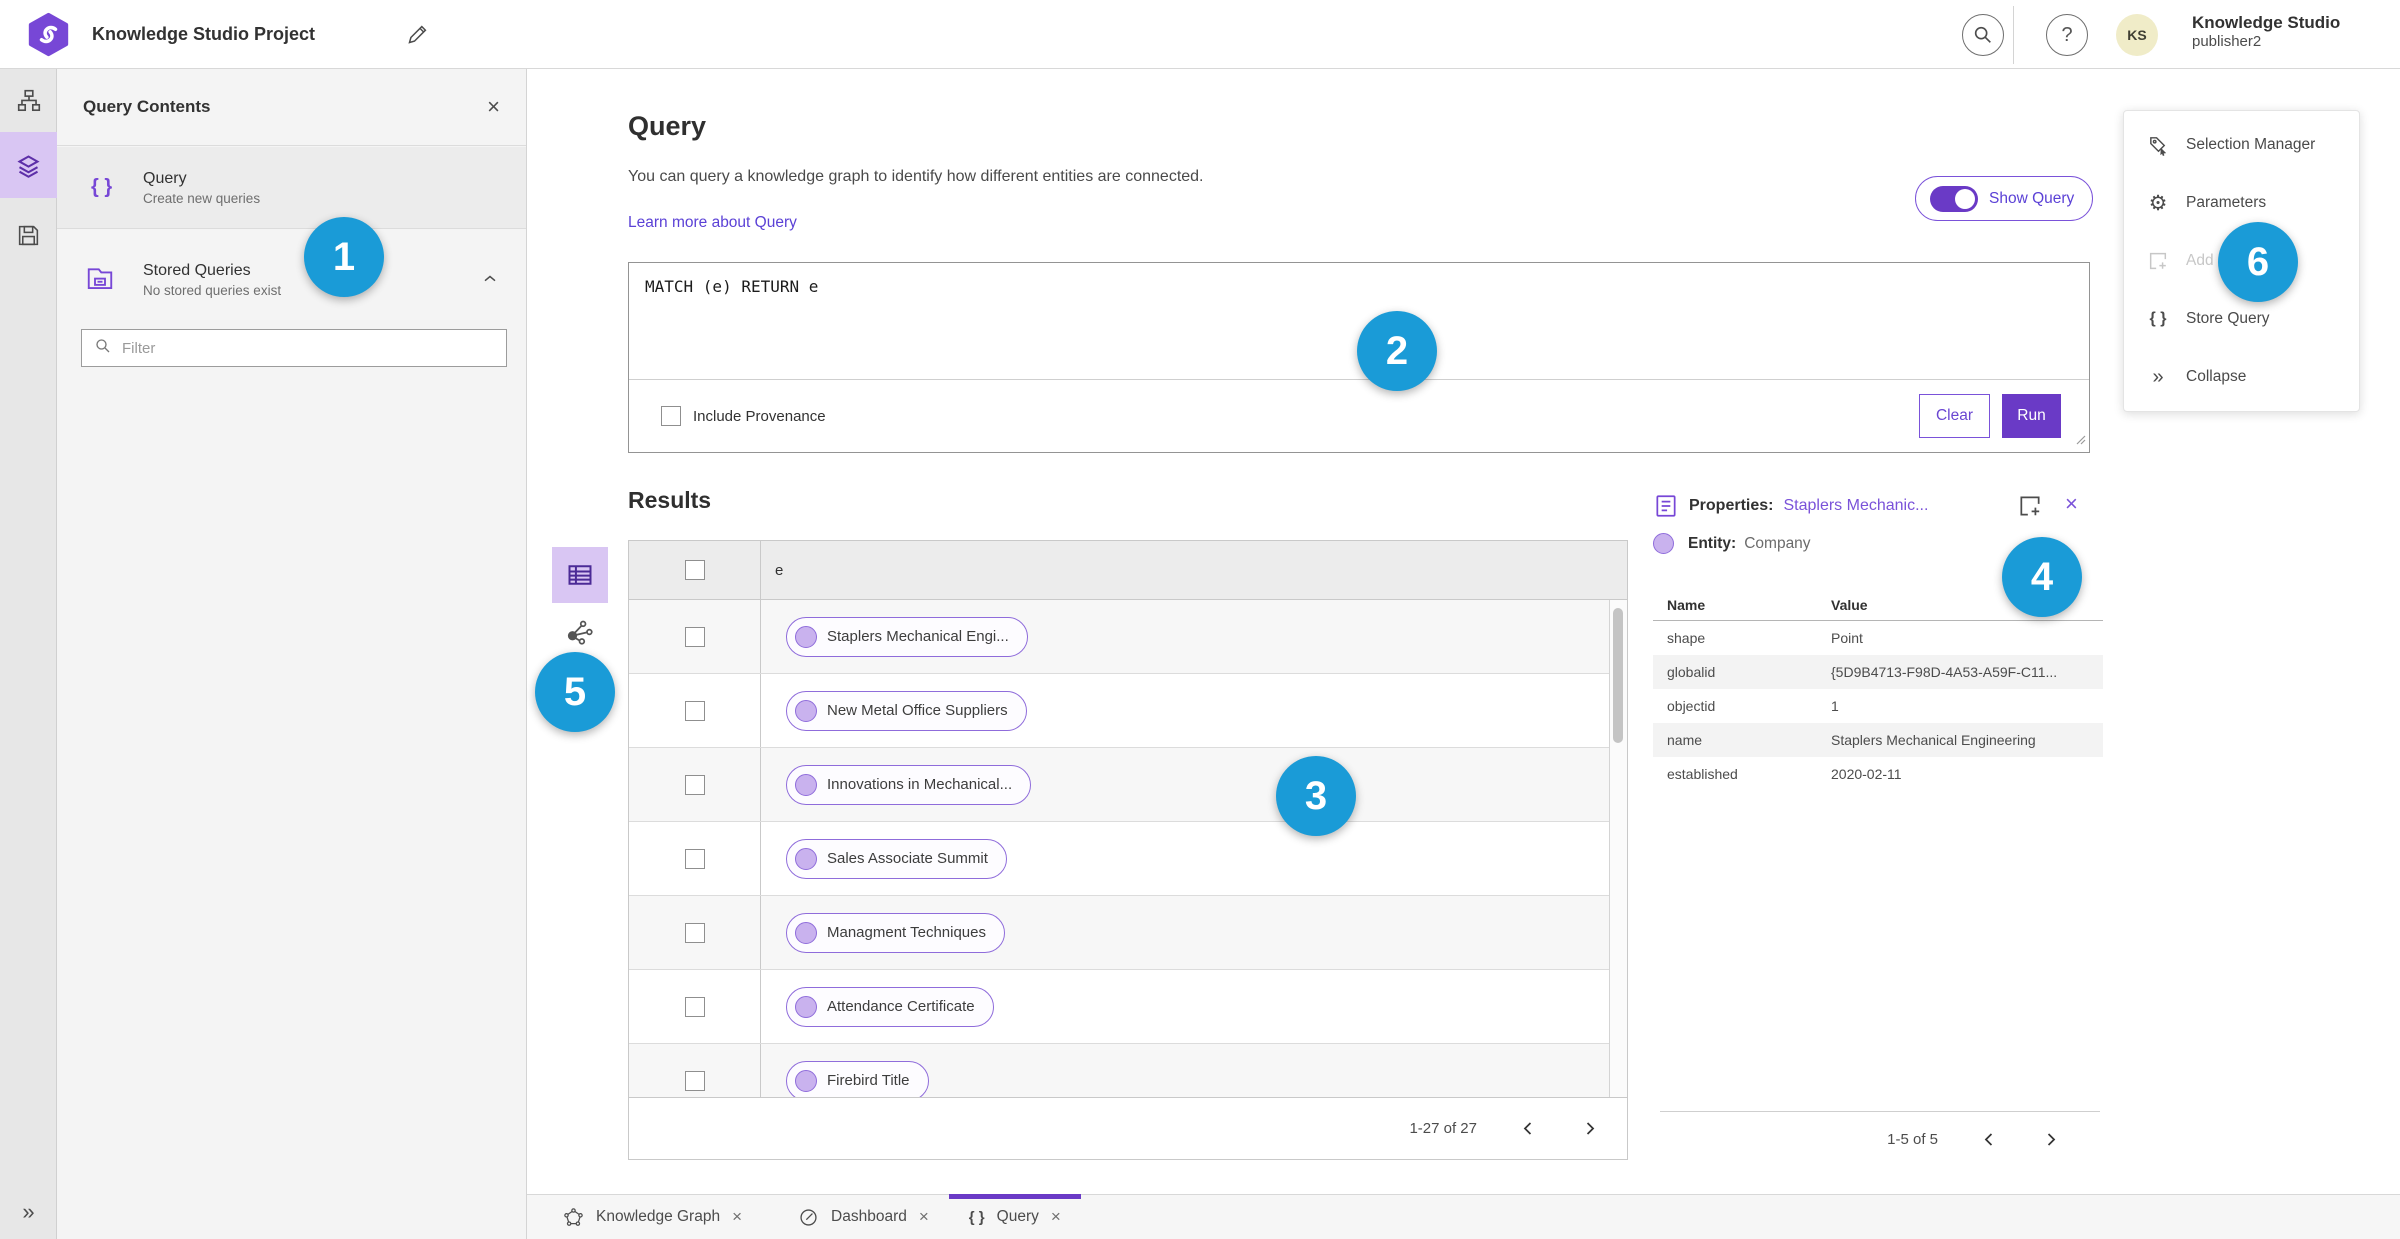  Describe the element at coordinates (652, 1217) in the screenshot. I see `tab-knowledge-graph: Knowledge Graph ×` at that location.